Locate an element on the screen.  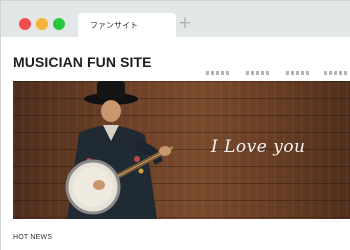
close-window-button is located at coordinates (25, 24).